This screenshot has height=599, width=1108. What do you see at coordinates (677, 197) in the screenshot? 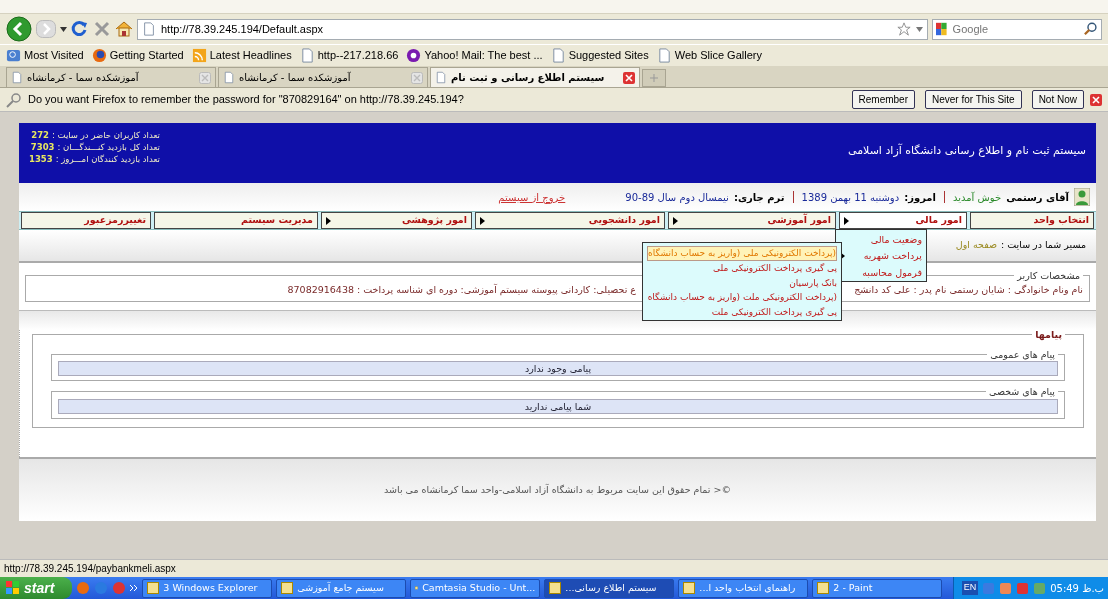
I see `term-text: نیمسال دوم سال 89-90` at bounding box center [677, 197].